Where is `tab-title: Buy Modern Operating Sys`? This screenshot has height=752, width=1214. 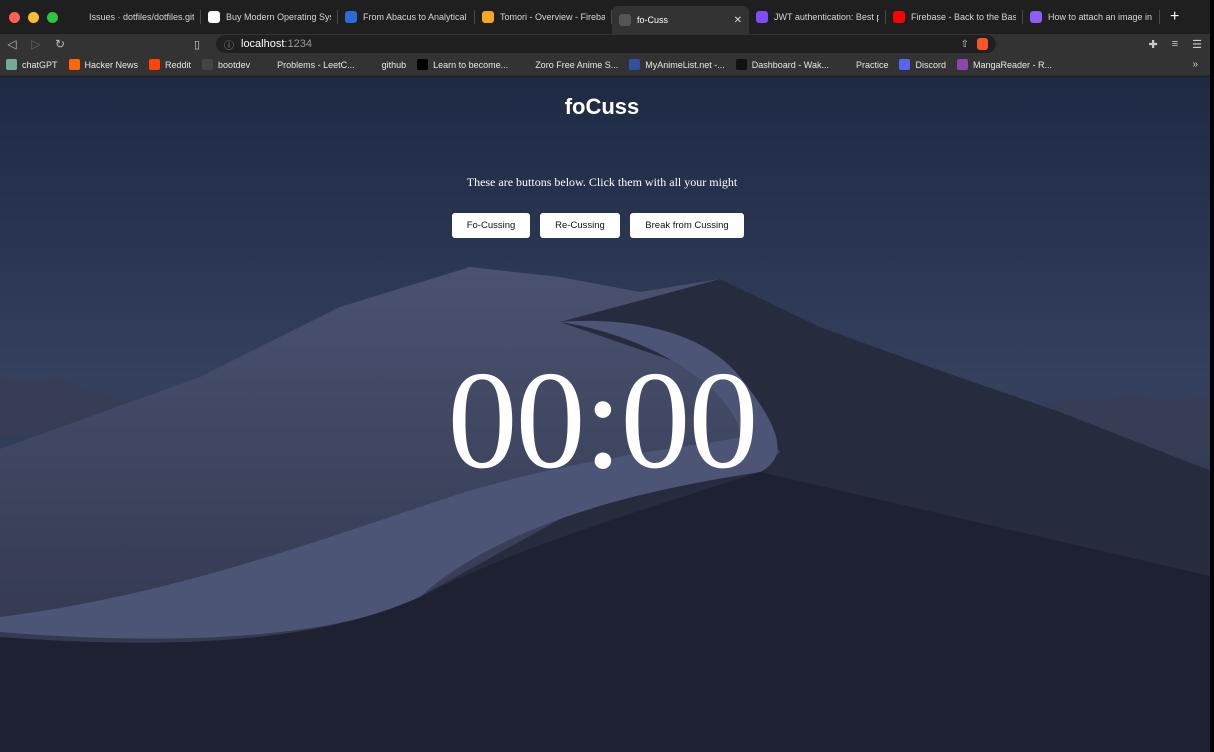 tab-title: Buy Modern Operating Sys is located at coordinates (278, 17).